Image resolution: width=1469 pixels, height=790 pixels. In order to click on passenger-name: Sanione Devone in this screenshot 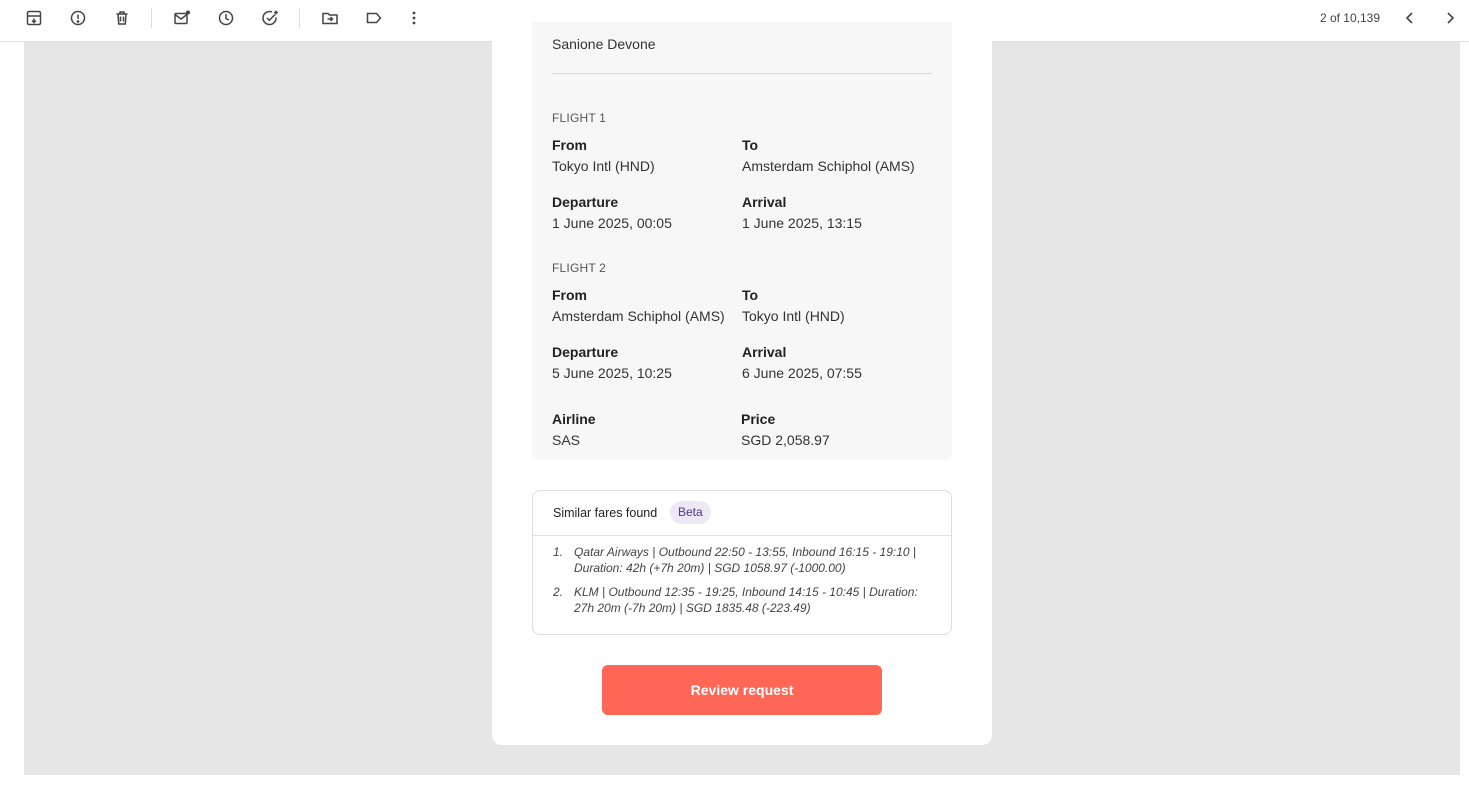, I will do `click(604, 44)`.